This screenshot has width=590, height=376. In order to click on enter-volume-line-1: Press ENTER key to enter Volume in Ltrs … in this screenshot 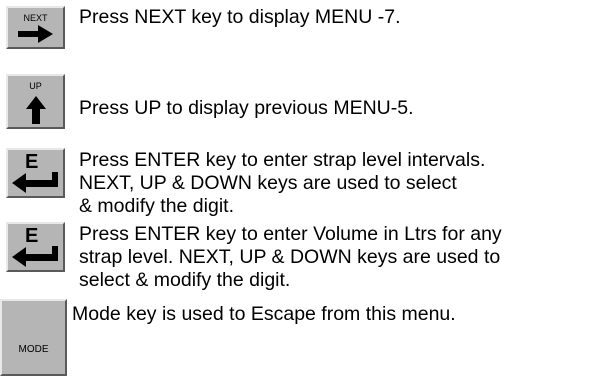, I will do `click(290, 234)`.